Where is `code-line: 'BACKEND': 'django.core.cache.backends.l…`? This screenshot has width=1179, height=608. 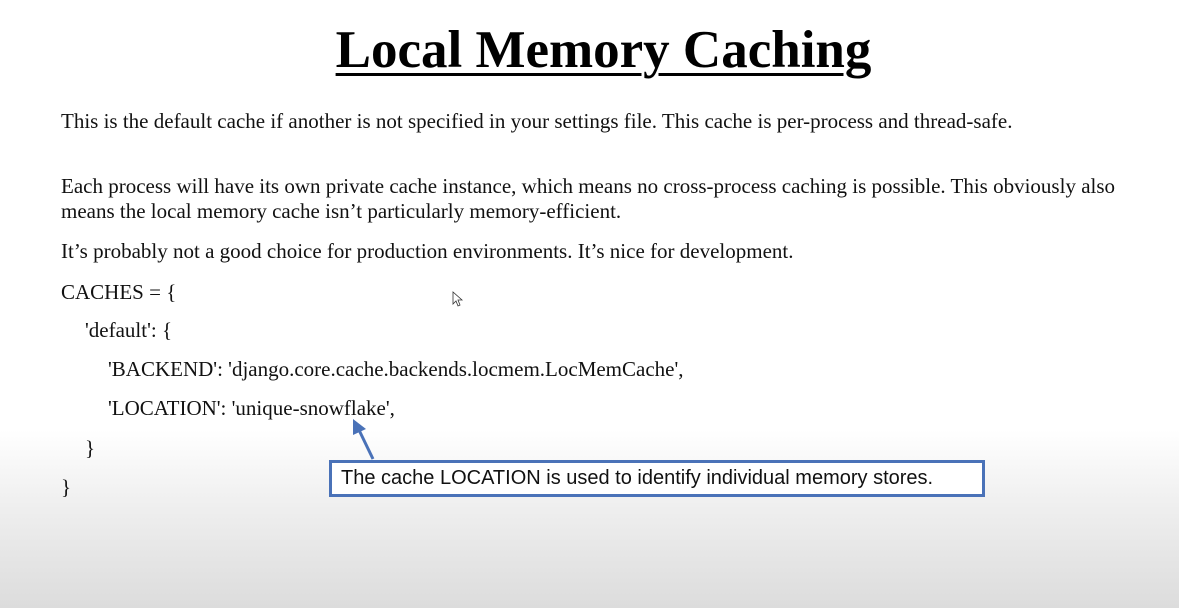
code-line: 'BACKEND': 'django.core.cache.backends.l… is located at coordinates (396, 369).